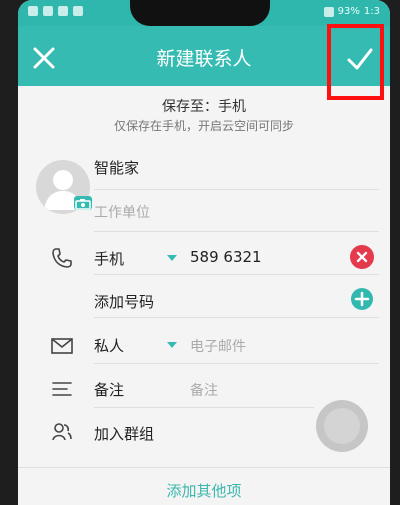  What do you see at coordinates (204, 490) in the screenshot?
I see `add-more-items-button: 添加其他项` at bounding box center [204, 490].